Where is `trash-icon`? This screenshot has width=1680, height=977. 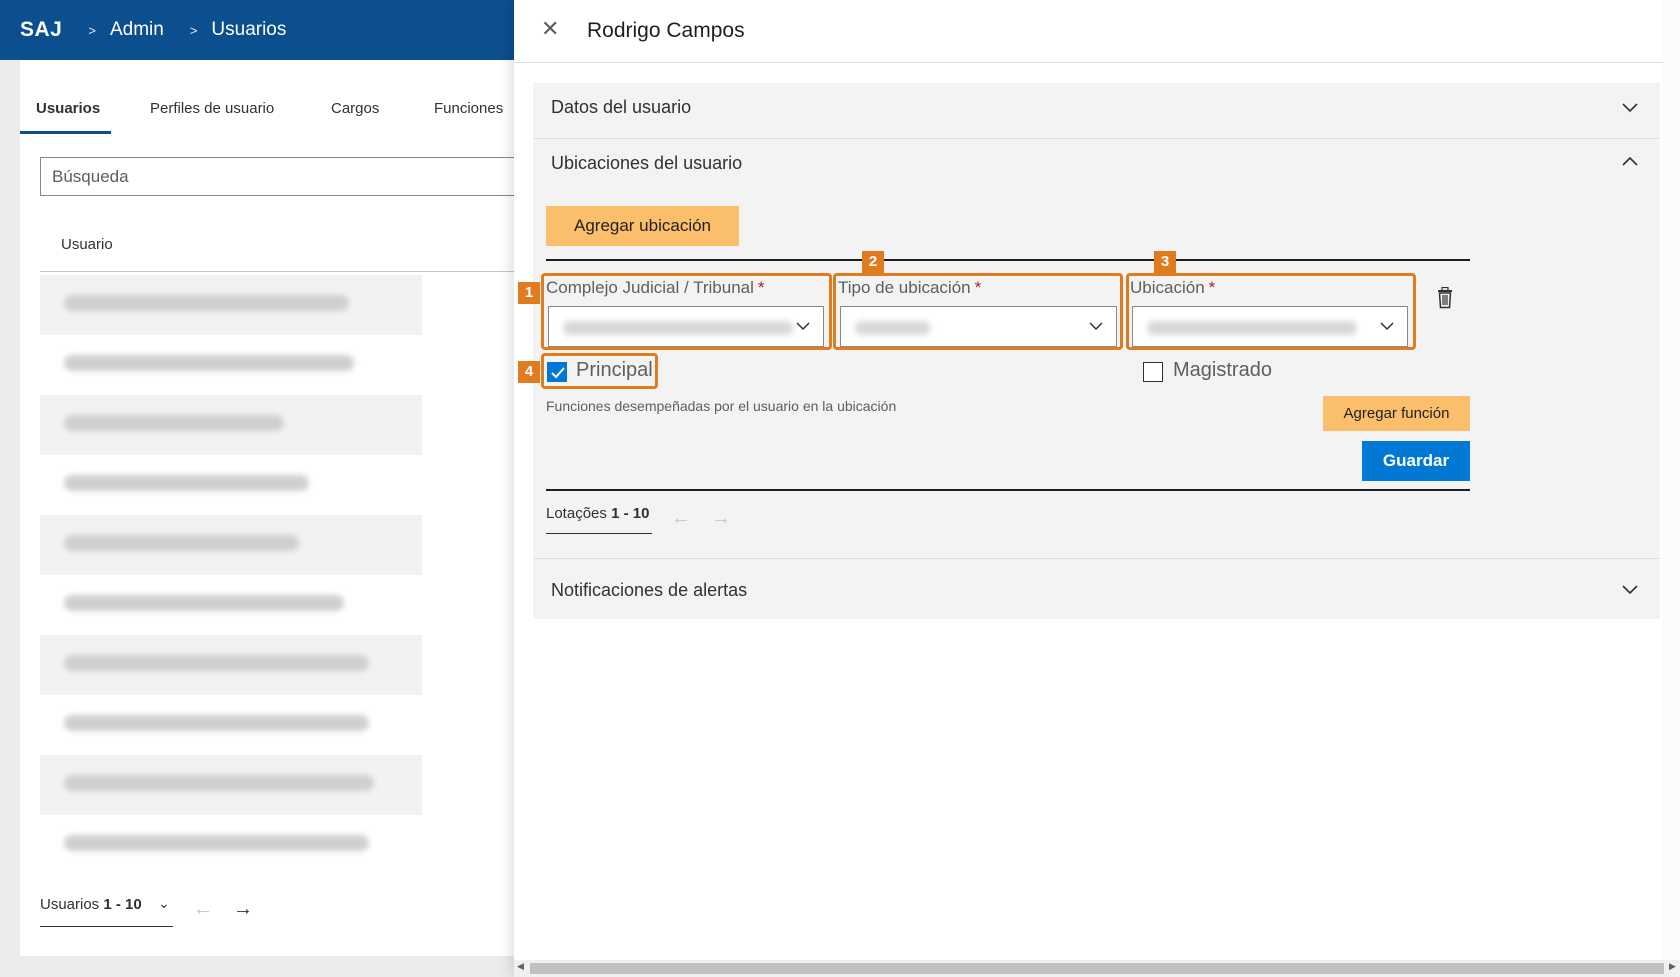
trash-icon is located at coordinates (1445, 298).